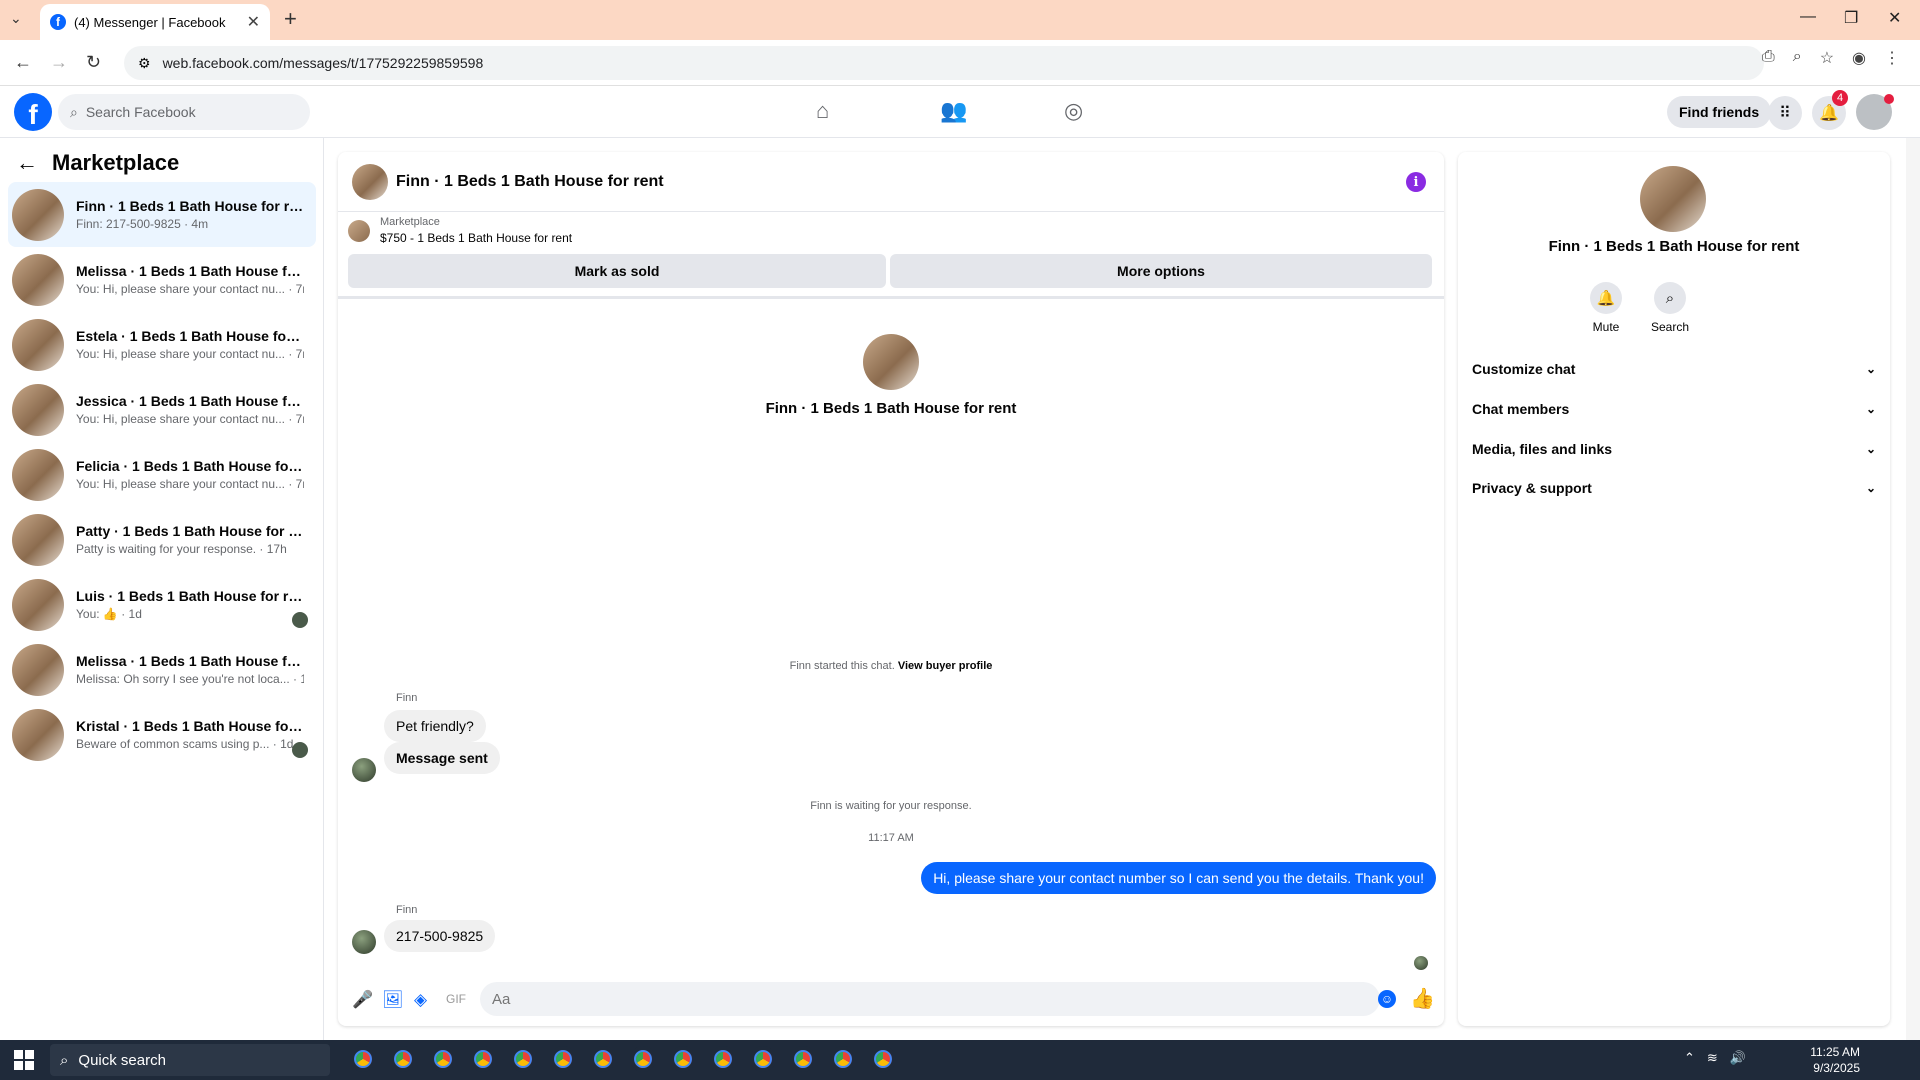  I want to click on page-scrollbar, so click(1913, 589).